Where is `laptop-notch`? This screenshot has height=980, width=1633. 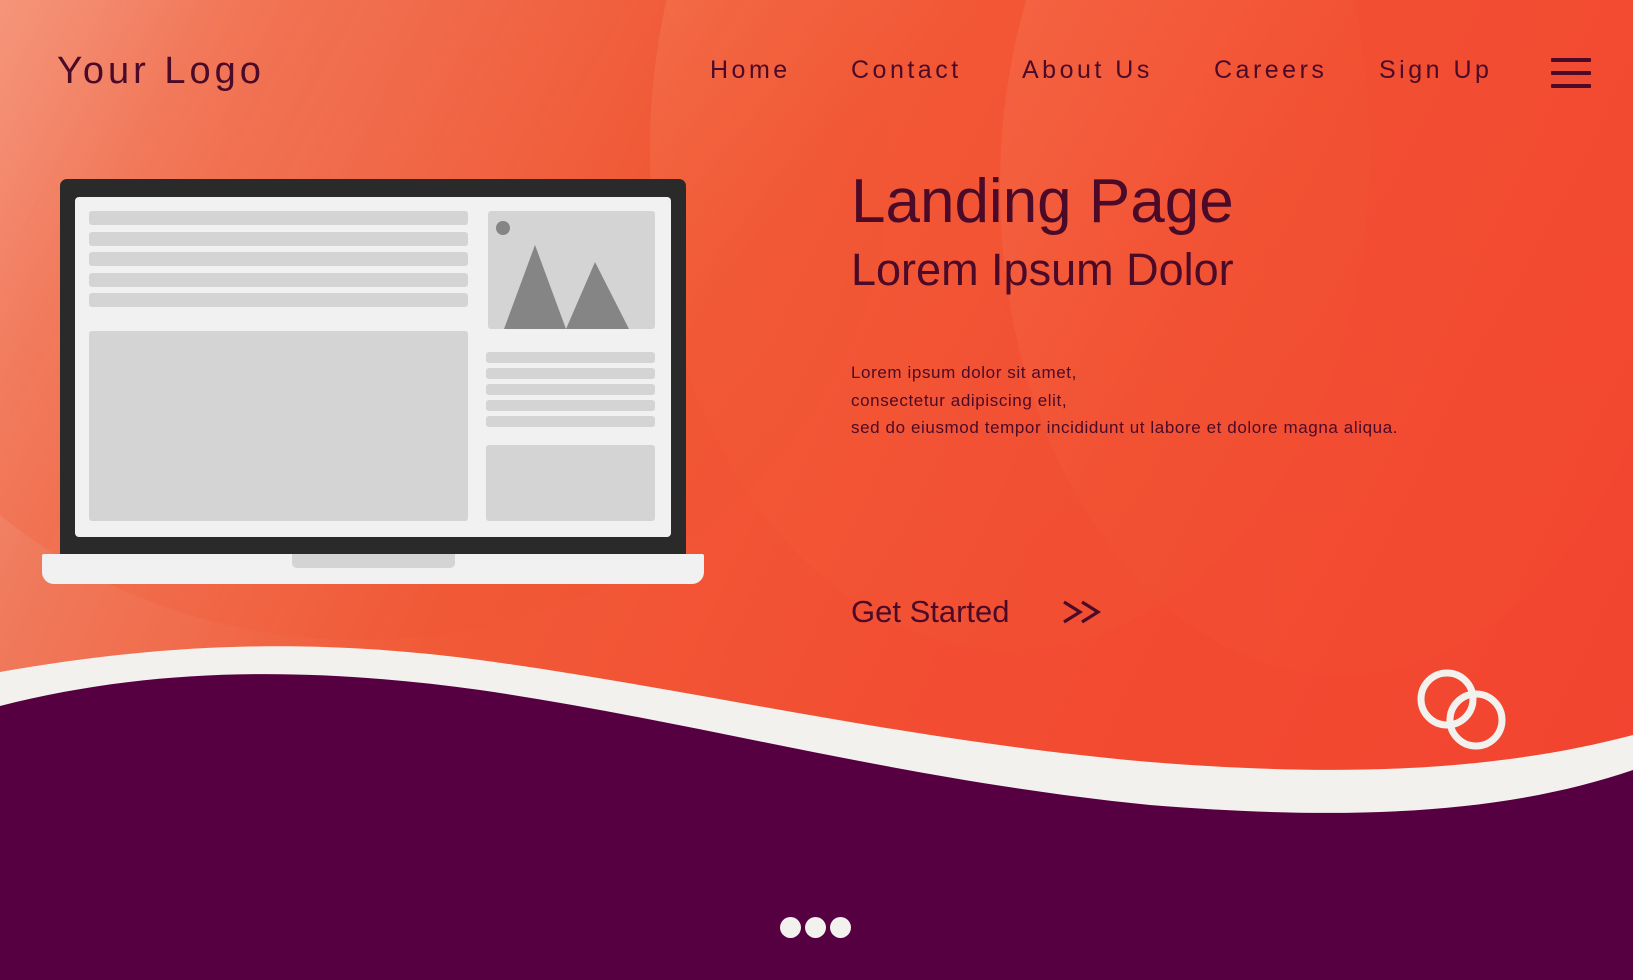
laptop-notch is located at coordinates (373, 561).